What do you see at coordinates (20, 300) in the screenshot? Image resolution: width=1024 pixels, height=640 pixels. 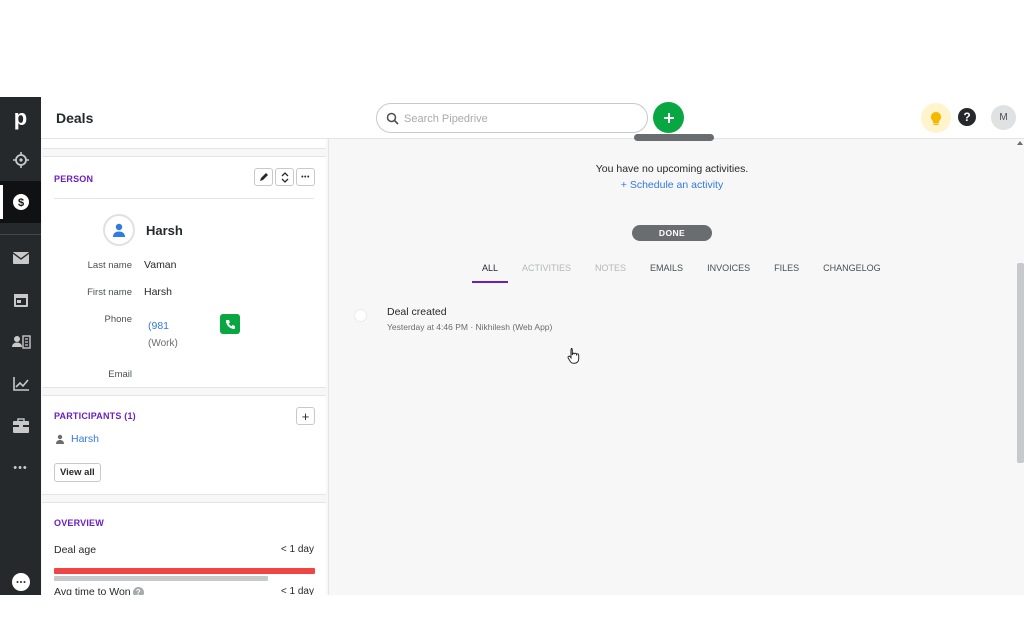 I see `calendar-icon` at bounding box center [20, 300].